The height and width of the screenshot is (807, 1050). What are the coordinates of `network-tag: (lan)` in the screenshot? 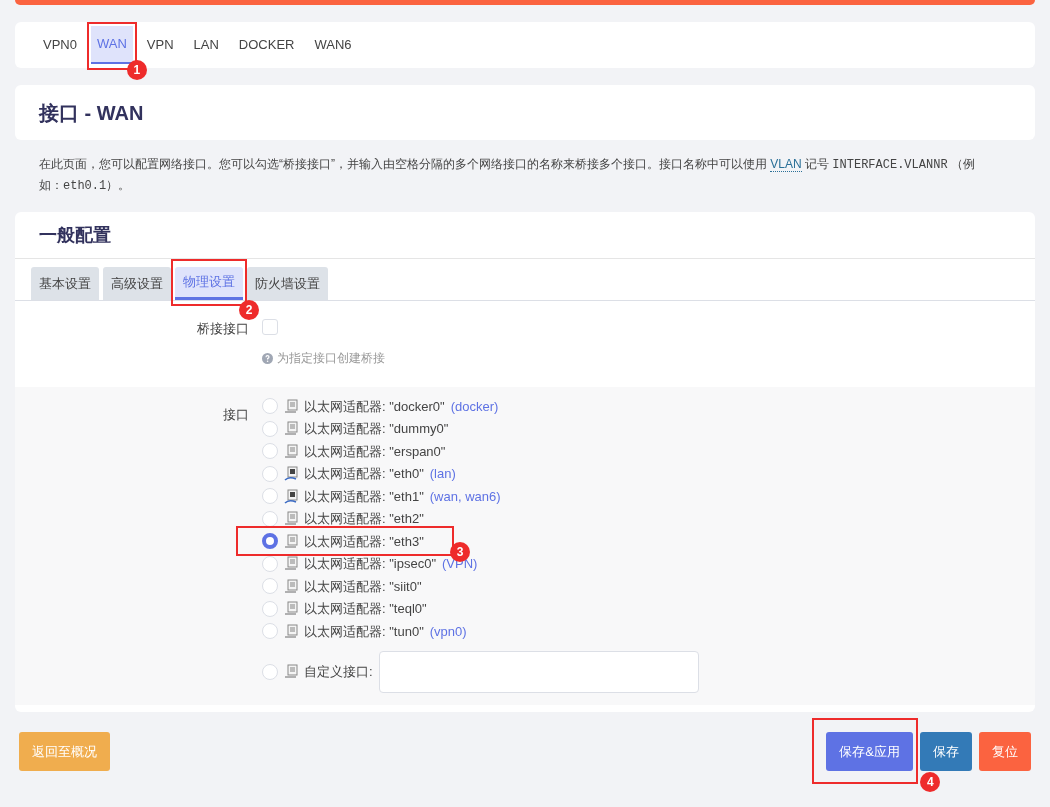 It's located at (442, 474).